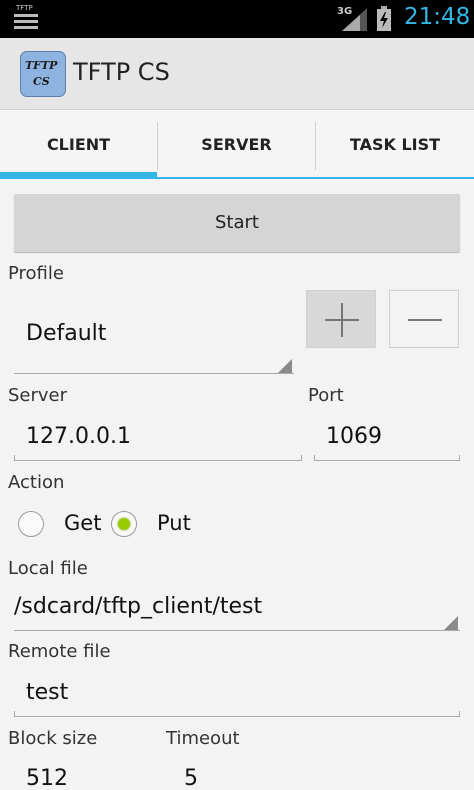 The height and width of the screenshot is (790, 474). Describe the element at coordinates (437, 17) in the screenshot. I see `clock: 21:48` at that location.